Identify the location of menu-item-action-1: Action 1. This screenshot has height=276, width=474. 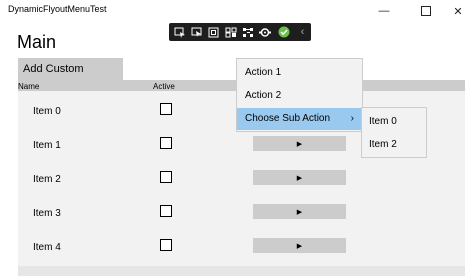
(299, 73).